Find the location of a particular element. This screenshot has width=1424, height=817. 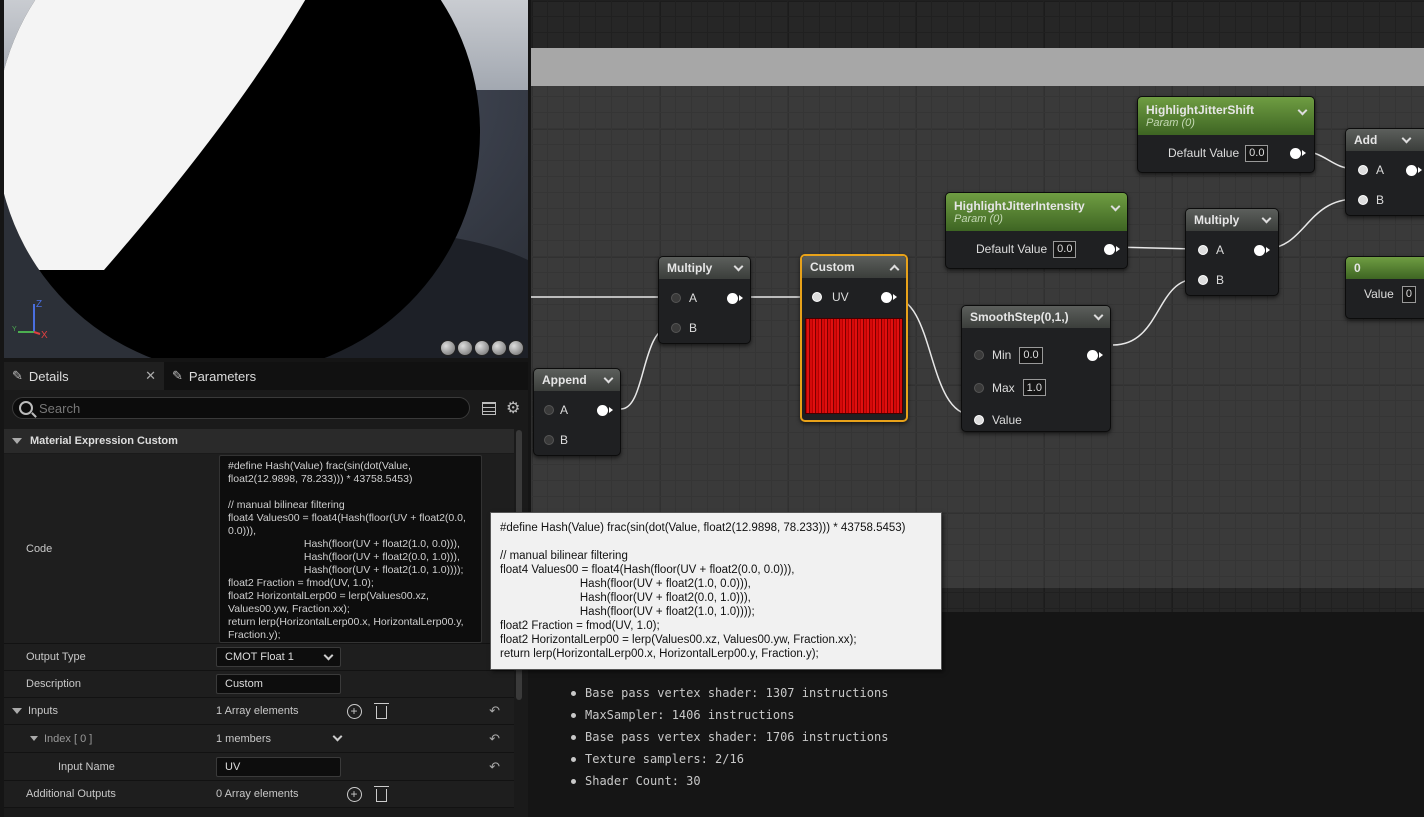

description-row: Description Custom is located at coordinates (259, 684).